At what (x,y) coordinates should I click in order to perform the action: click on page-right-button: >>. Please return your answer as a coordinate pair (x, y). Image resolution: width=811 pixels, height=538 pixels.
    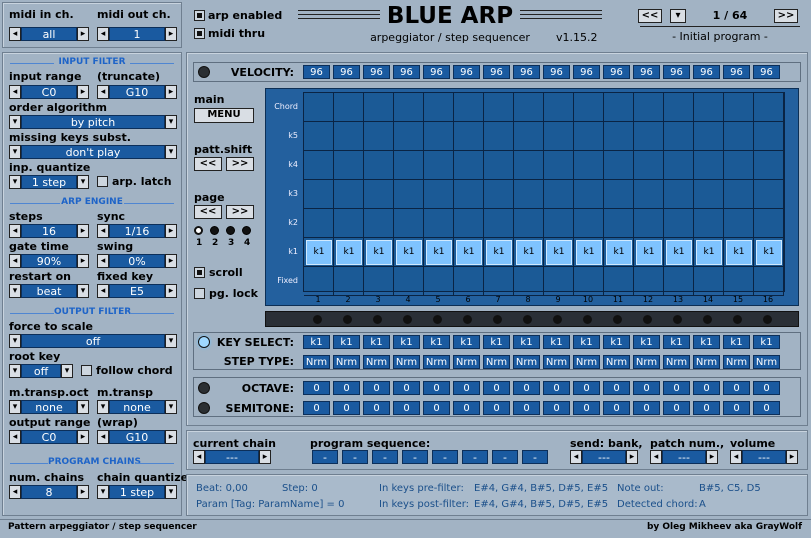
    Looking at the image, I should click on (240, 212).